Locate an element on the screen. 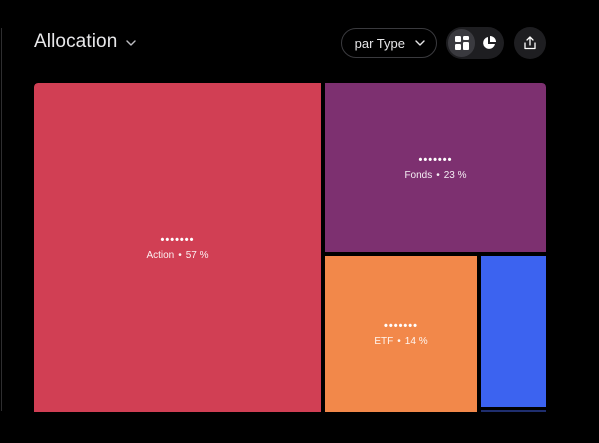  category-percent: 57 % is located at coordinates (197, 255).